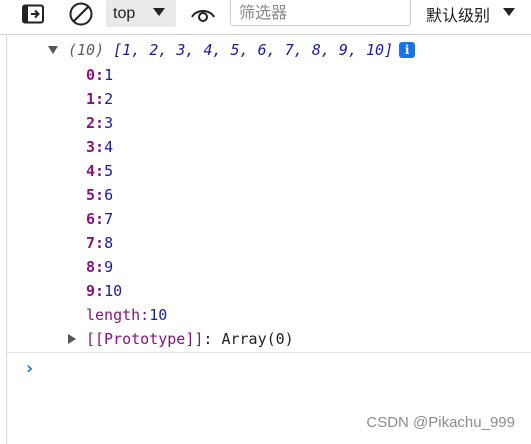 This screenshot has height=444, width=531. Describe the element at coordinates (109, 75) in the screenshot. I see `item-value: 1` at that location.